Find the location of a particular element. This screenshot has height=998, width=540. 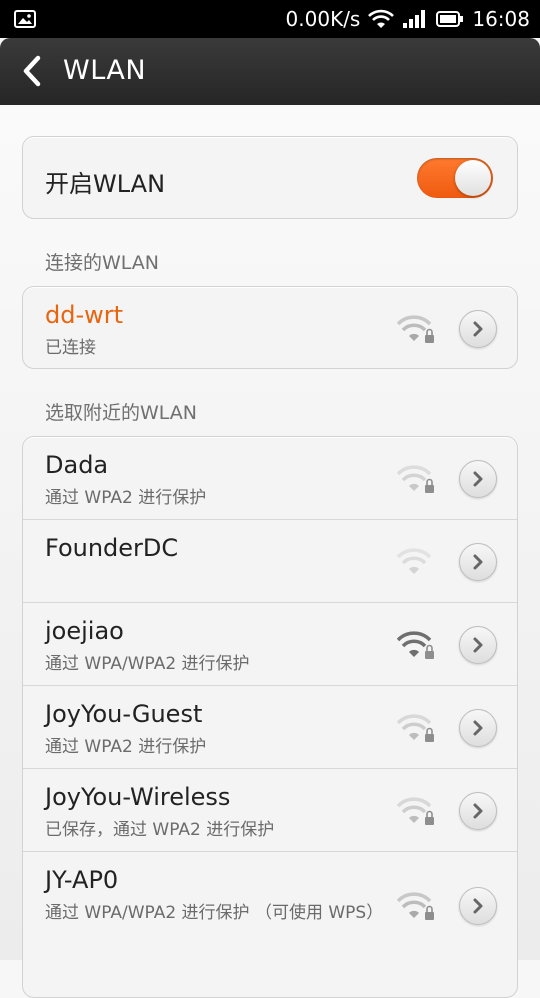

wlan-toggle-switch is located at coordinates (455, 178).